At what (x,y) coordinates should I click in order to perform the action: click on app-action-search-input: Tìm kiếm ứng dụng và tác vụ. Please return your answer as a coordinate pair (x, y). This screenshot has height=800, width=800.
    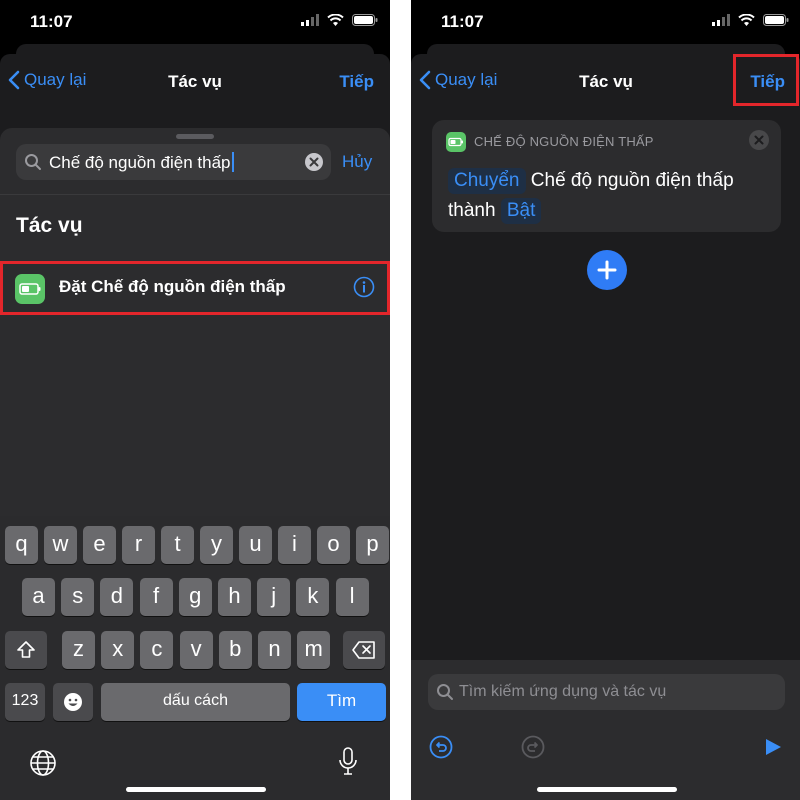
    Looking at the image, I should click on (606, 692).